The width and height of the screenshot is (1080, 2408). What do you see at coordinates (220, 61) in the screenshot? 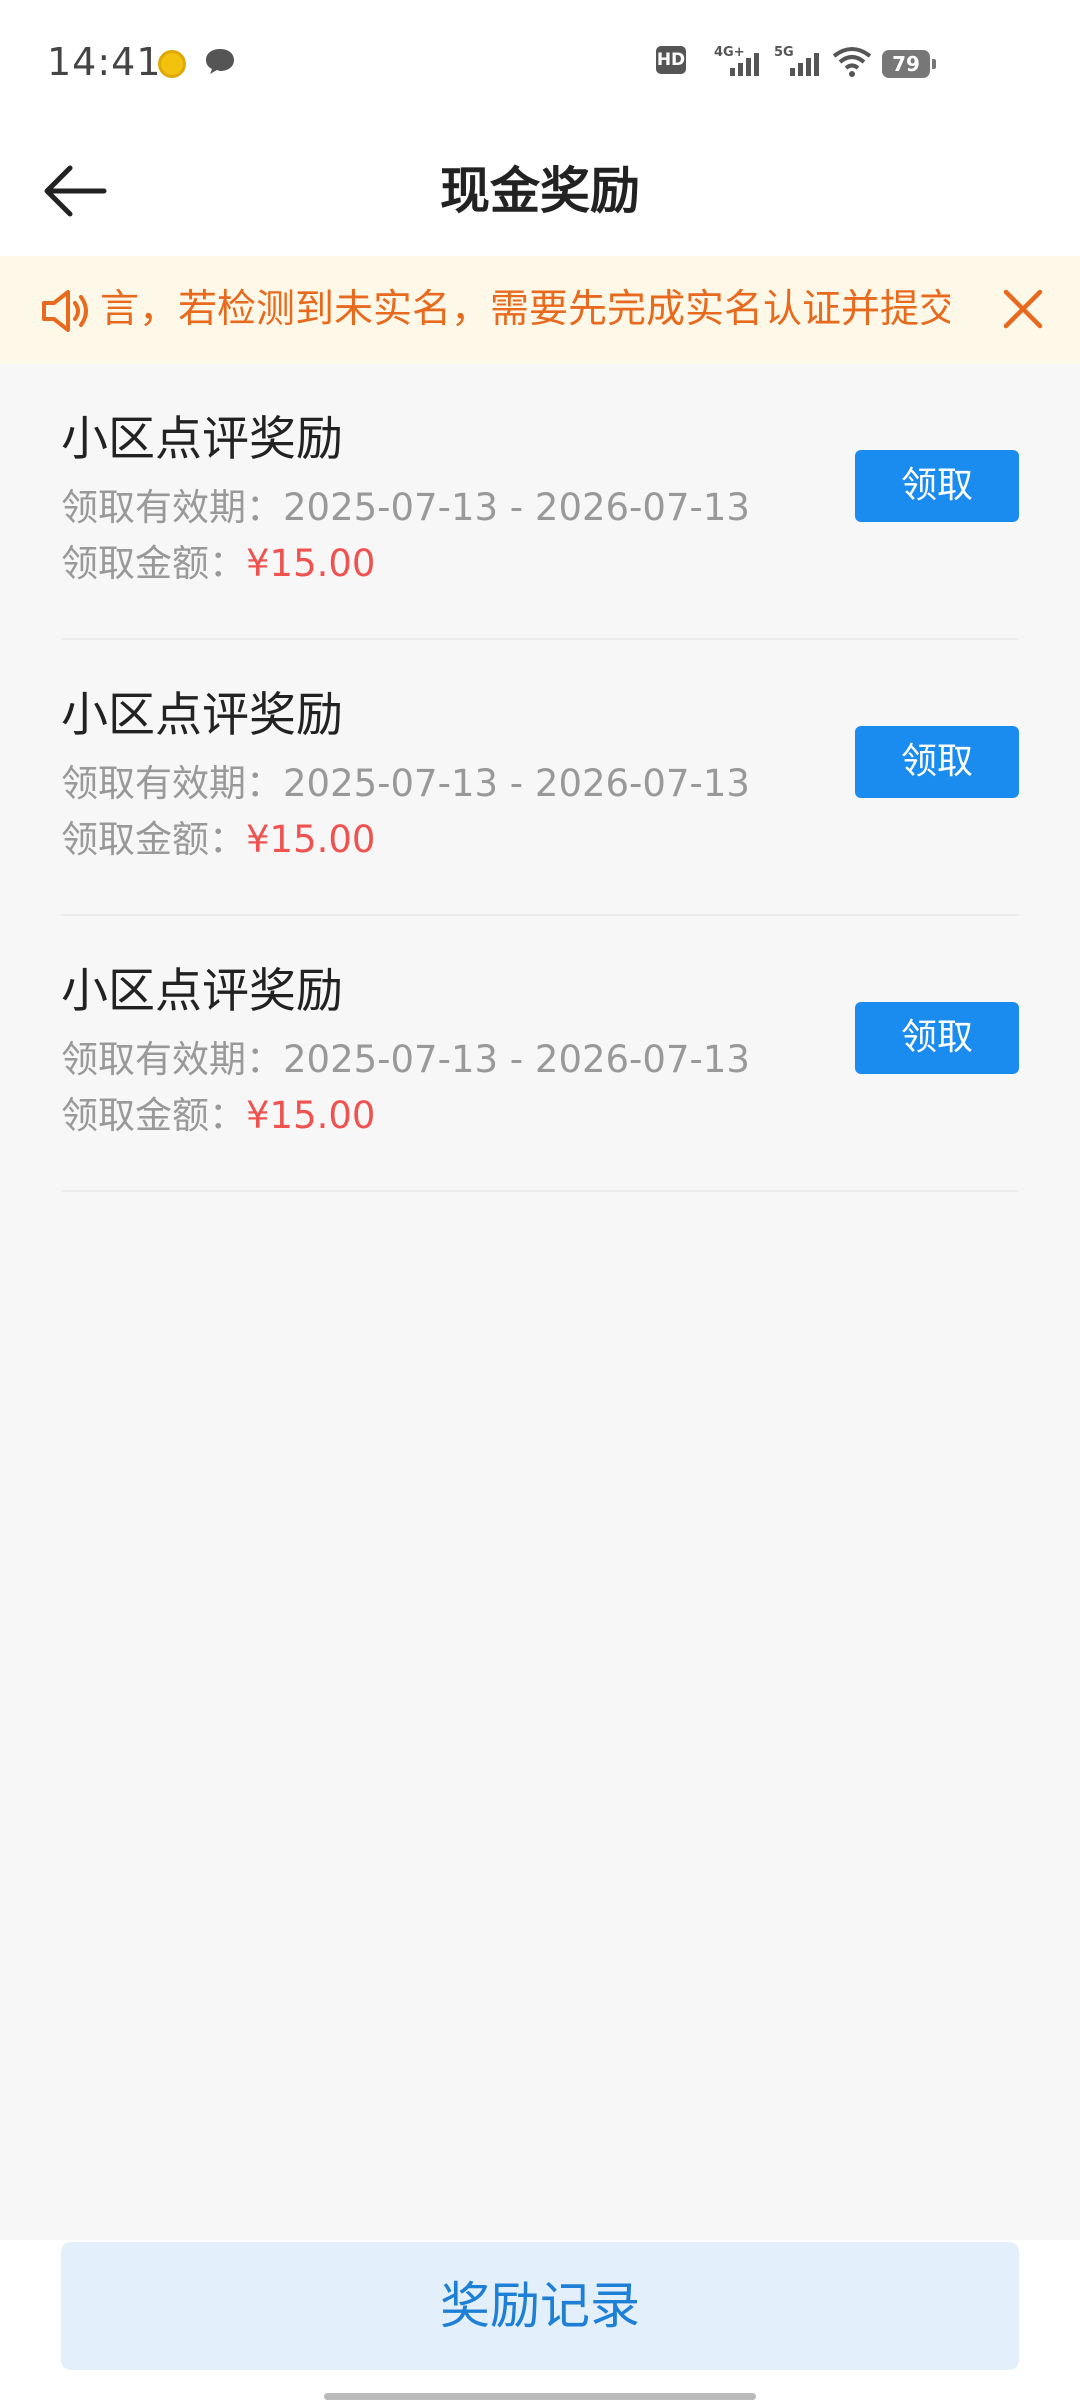
I see `message-notification-icon` at bounding box center [220, 61].